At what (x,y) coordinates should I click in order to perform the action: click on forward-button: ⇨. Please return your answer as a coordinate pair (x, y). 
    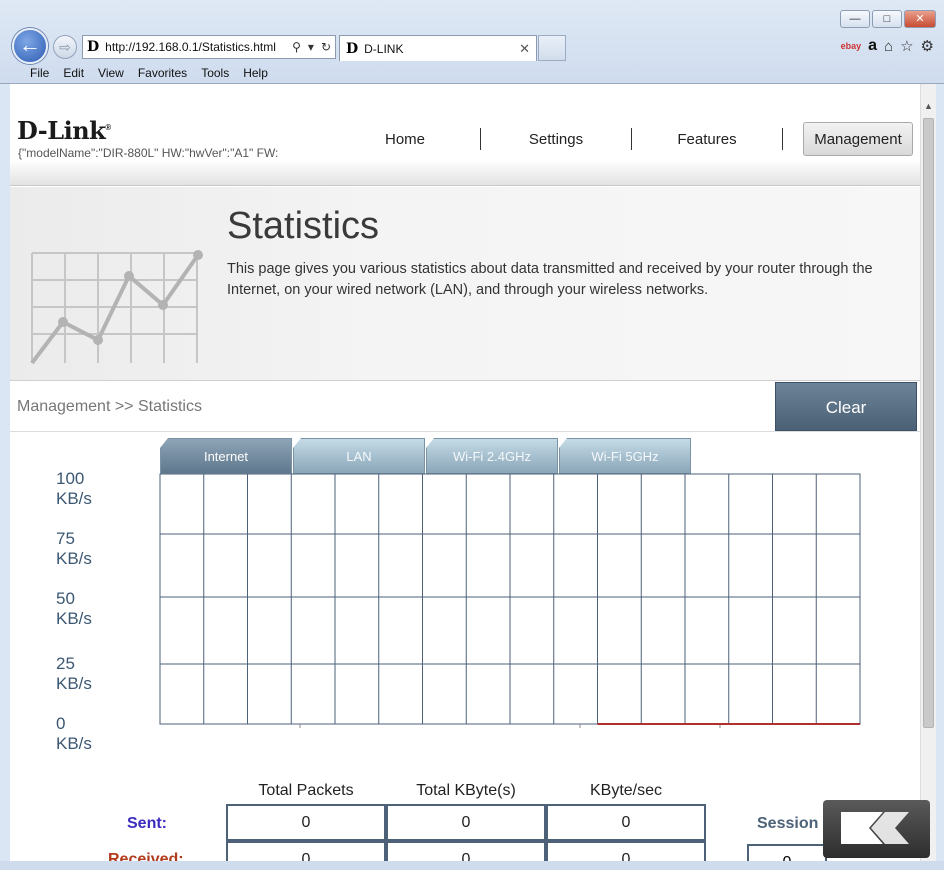
    Looking at the image, I should click on (65, 47).